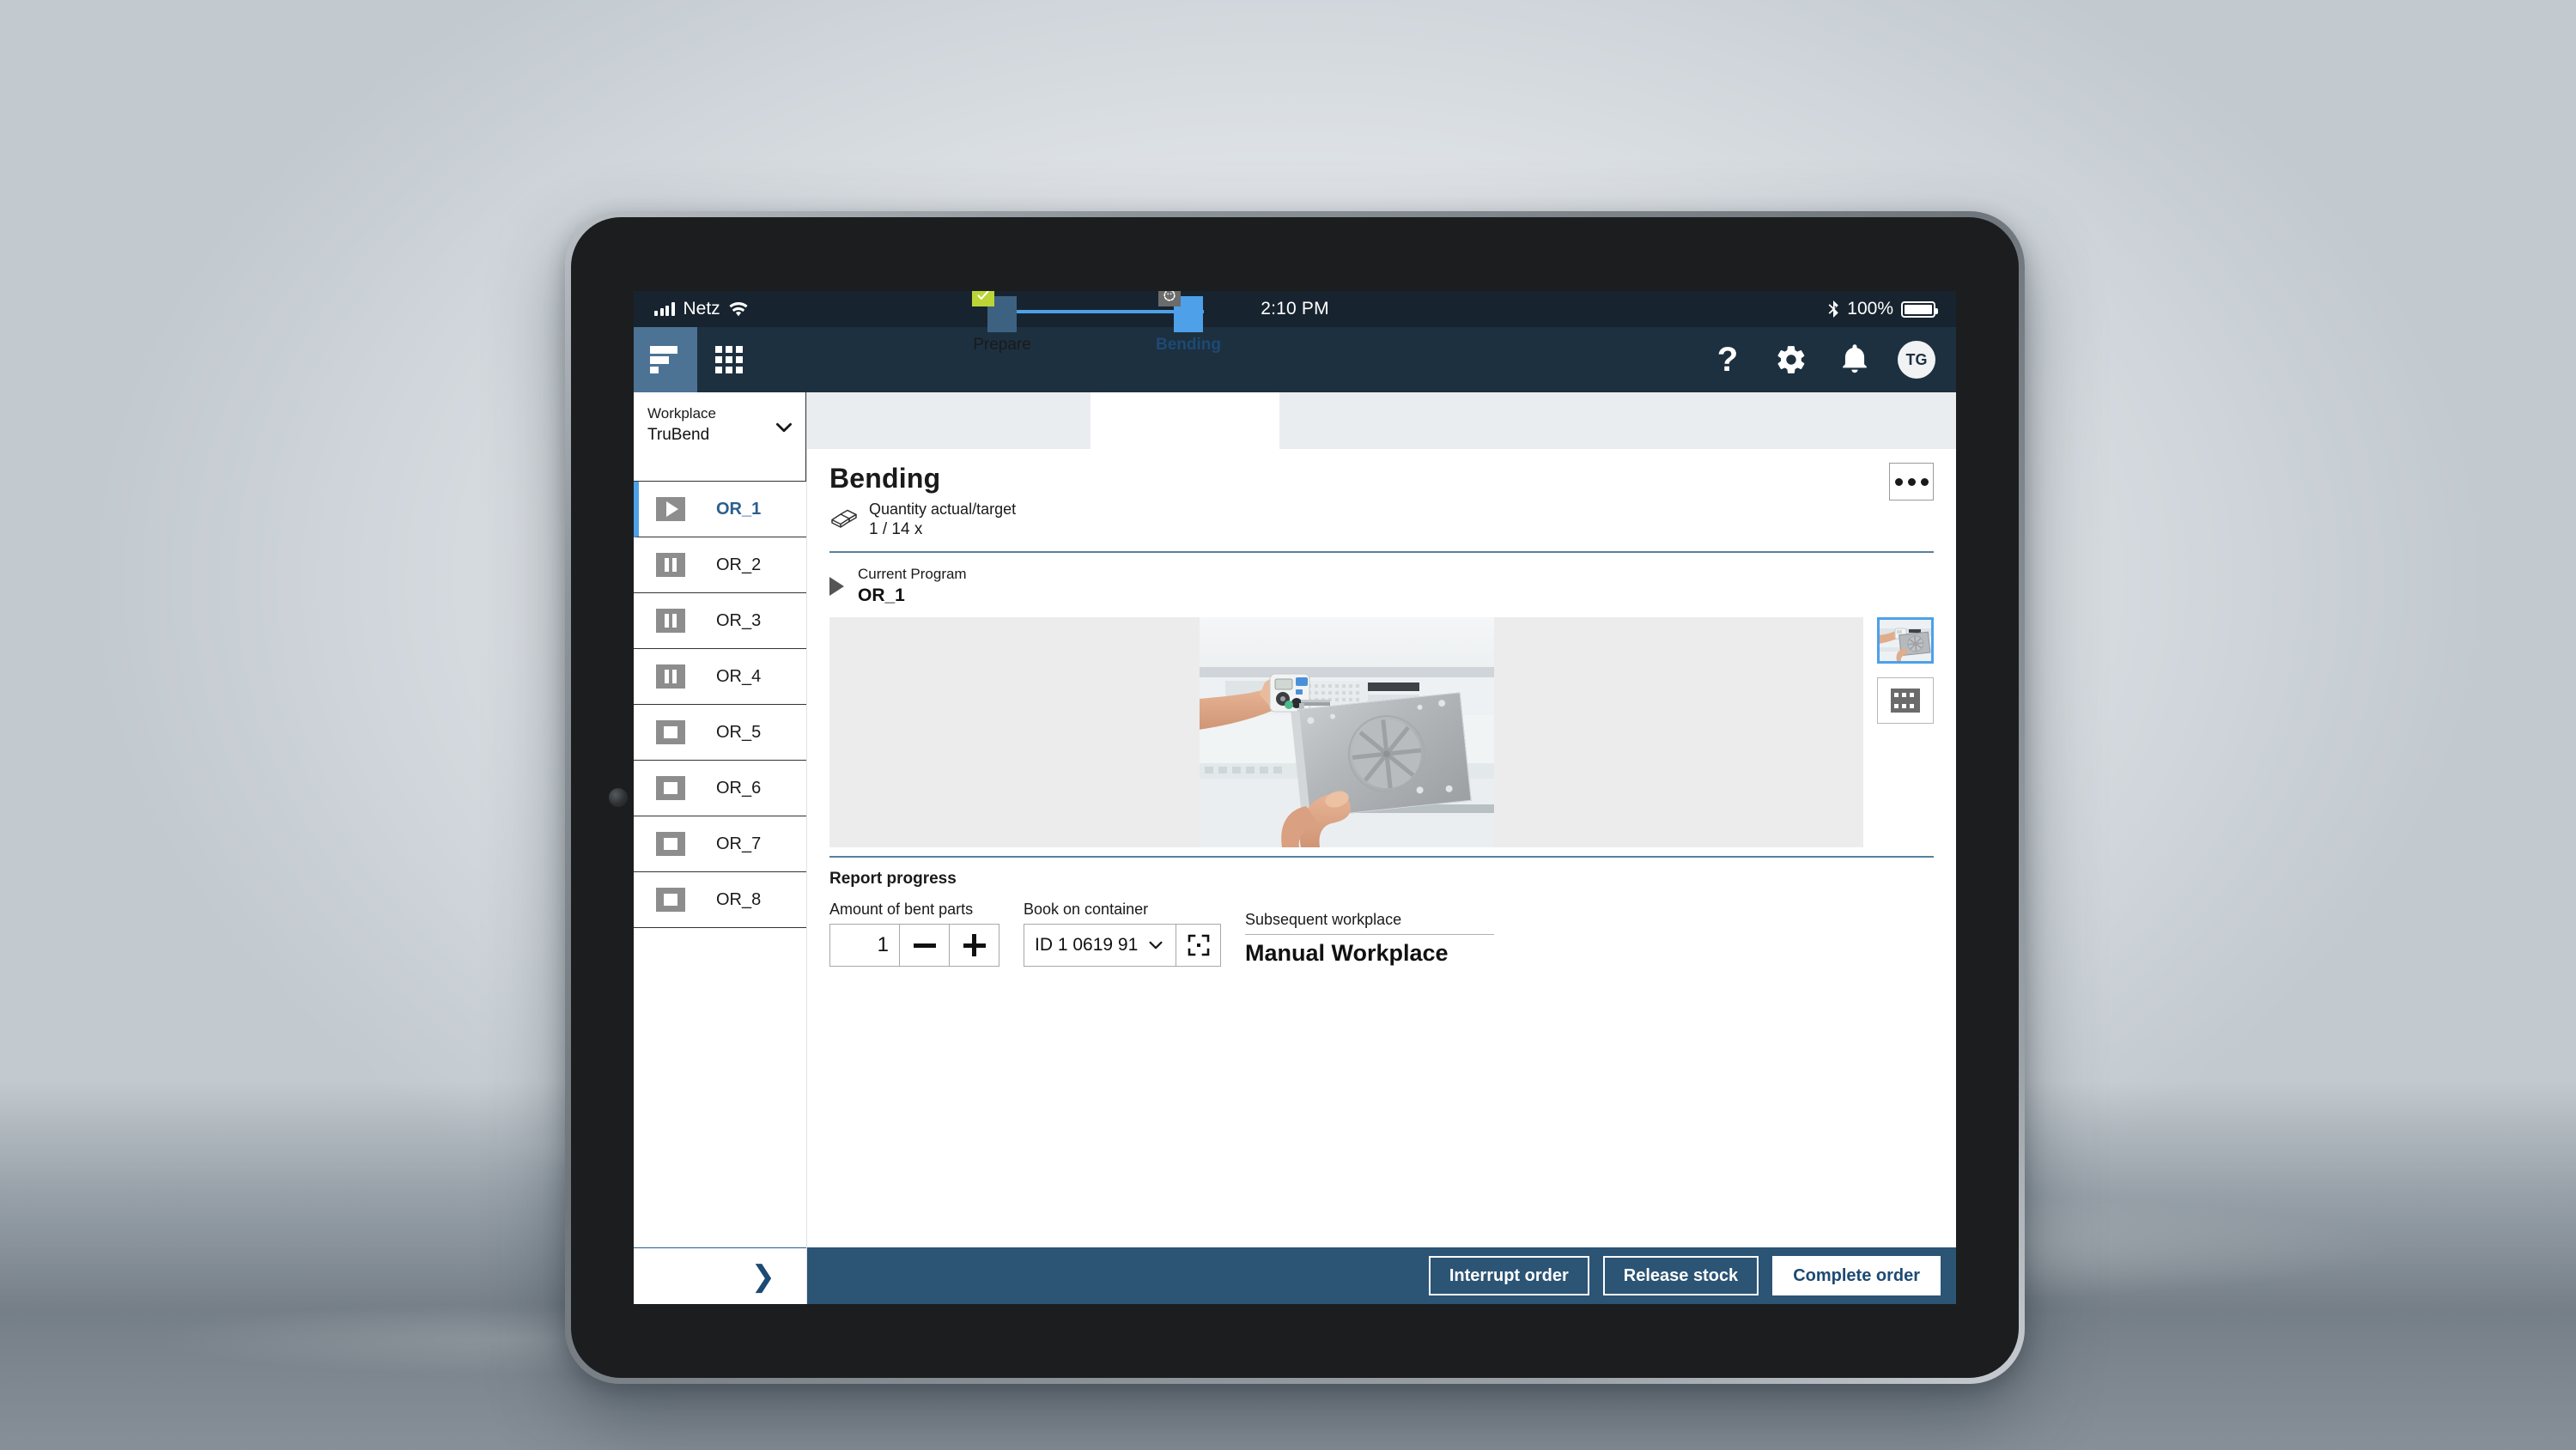  I want to click on workplace-selector: Workplace TruBend, so click(720, 437).